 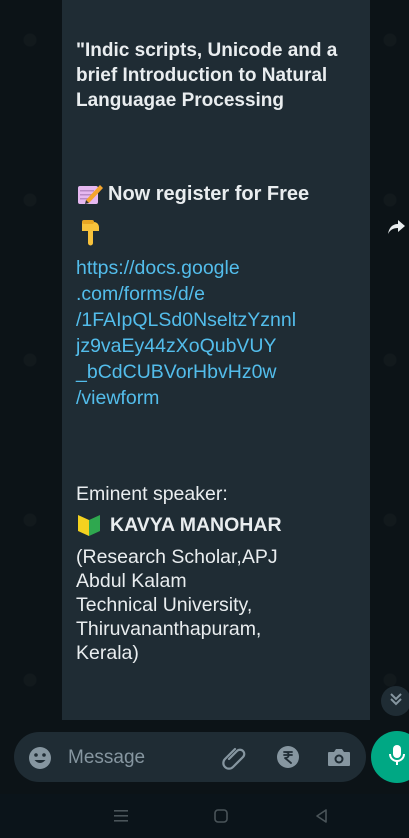 What do you see at coordinates (288, 757) in the screenshot?
I see `rupee-icon` at bounding box center [288, 757].